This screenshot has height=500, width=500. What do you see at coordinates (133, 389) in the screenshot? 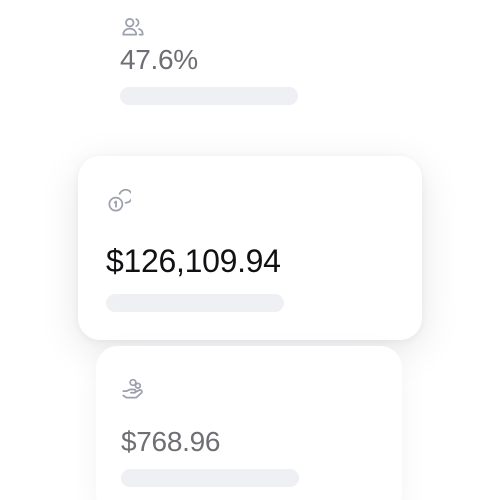
I see `hand-coins-icon` at bounding box center [133, 389].